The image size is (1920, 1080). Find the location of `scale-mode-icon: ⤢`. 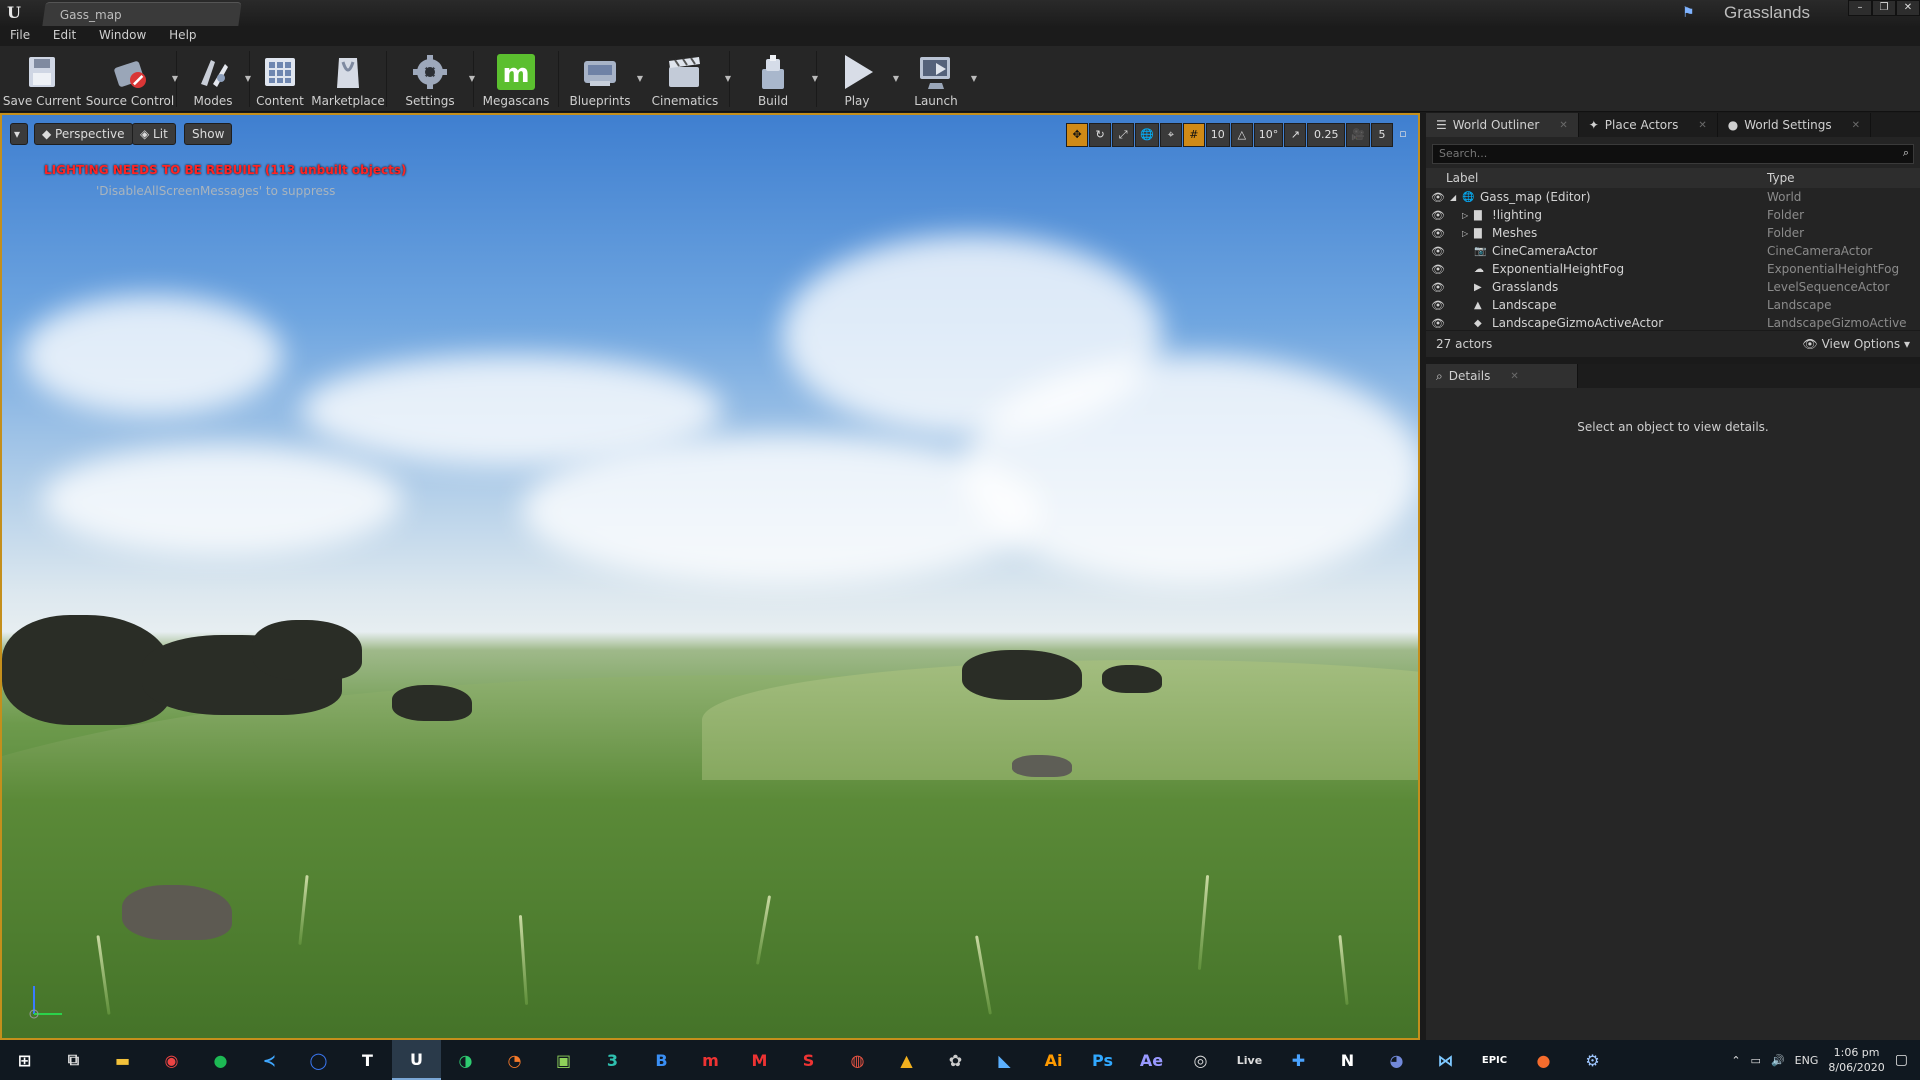

scale-mode-icon: ⤢ is located at coordinates (1123, 135).